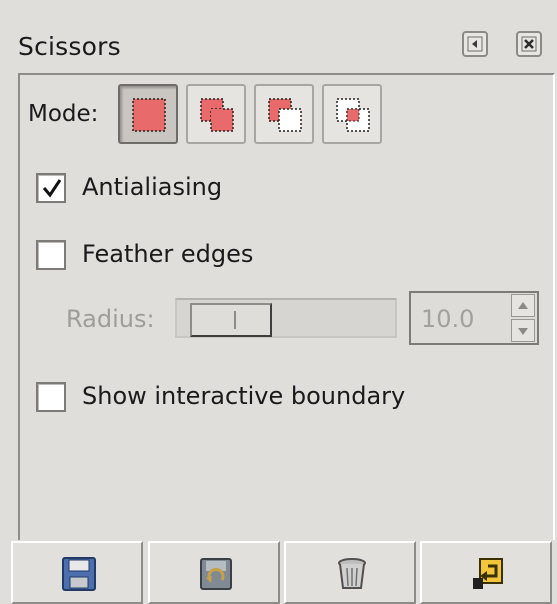 This screenshot has height=604, width=557. Describe the element at coordinates (235, 320) in the screenshot. I see `slider-grip` at that location.